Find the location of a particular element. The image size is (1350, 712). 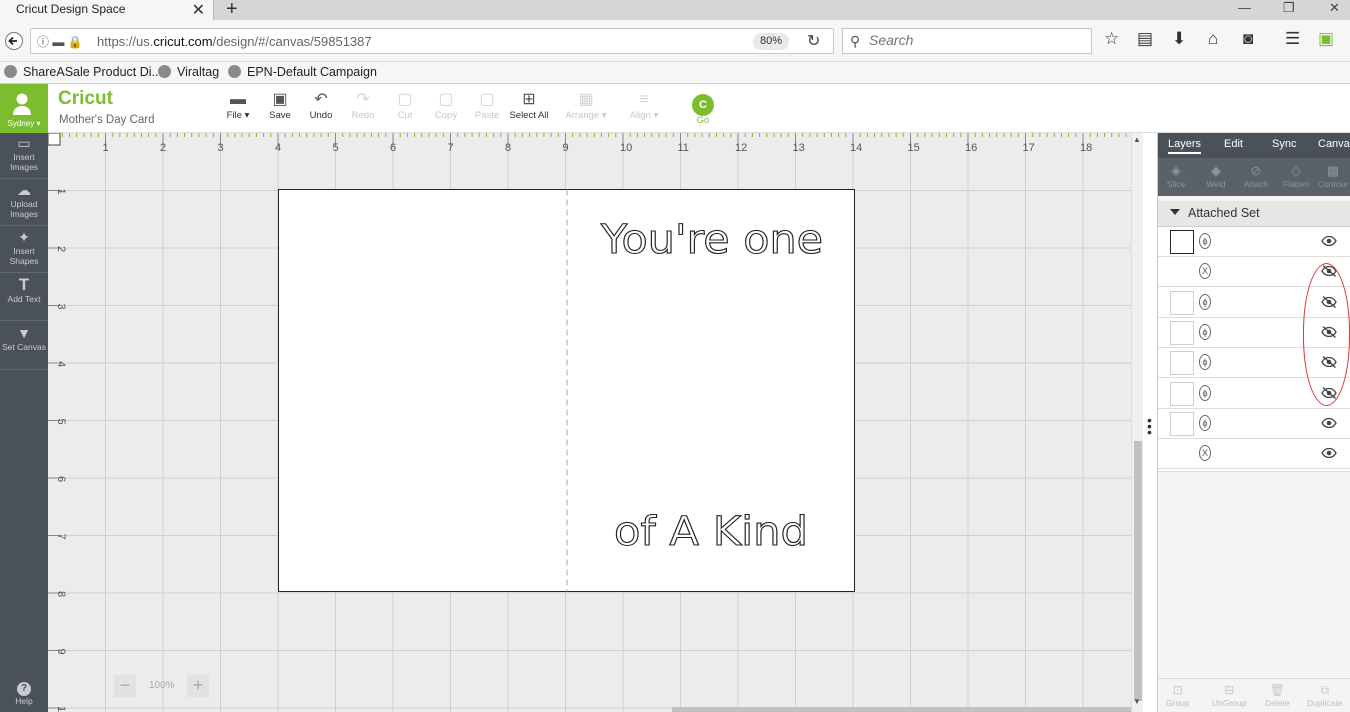

arrange-button: ▦ Arrange ▾ is located at coordinates (586, 105).